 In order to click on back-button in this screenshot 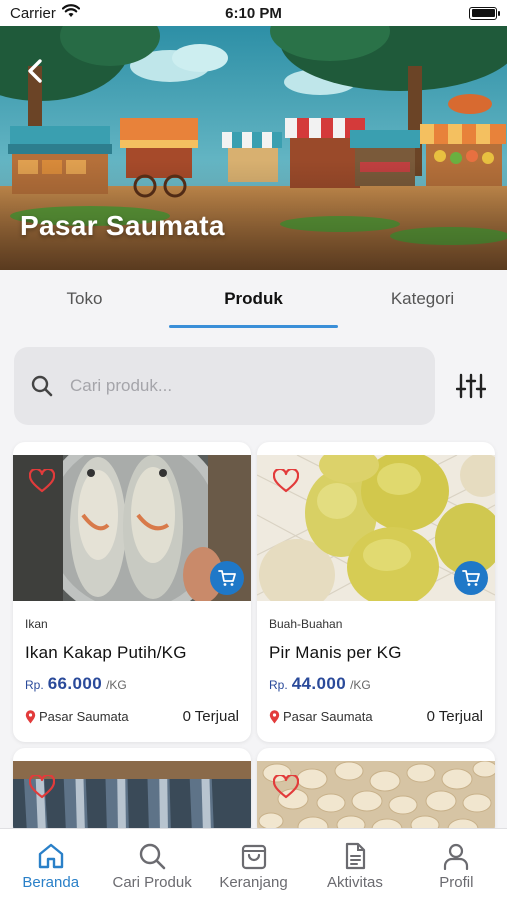, I will do `click(35, 71)`.